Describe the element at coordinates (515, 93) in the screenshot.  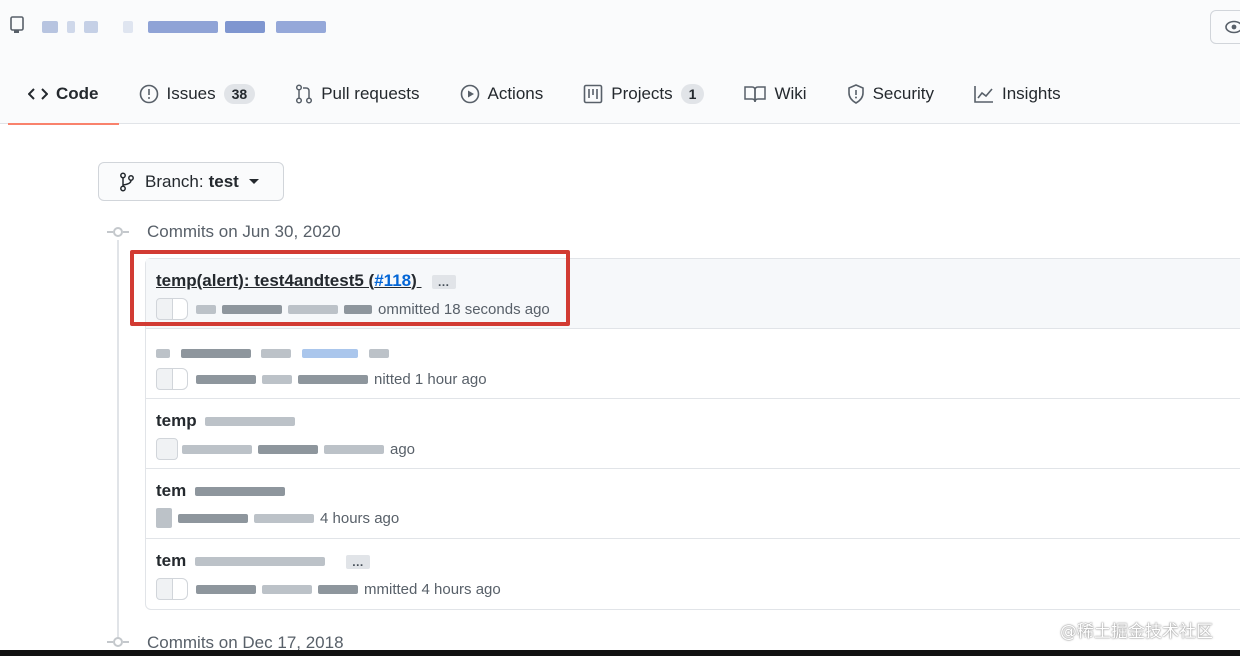
I see `tab-label: Actions` at that location.